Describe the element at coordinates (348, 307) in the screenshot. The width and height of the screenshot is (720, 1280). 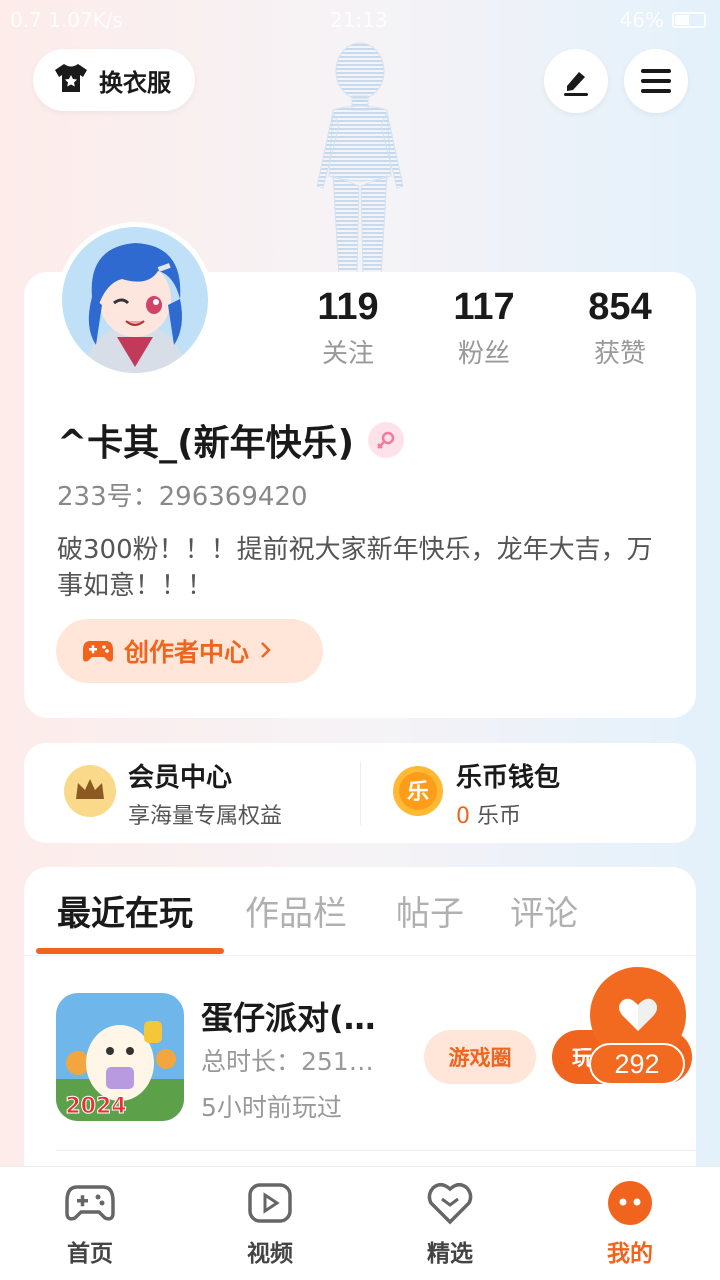
I see `stat-value: 119` at that location.